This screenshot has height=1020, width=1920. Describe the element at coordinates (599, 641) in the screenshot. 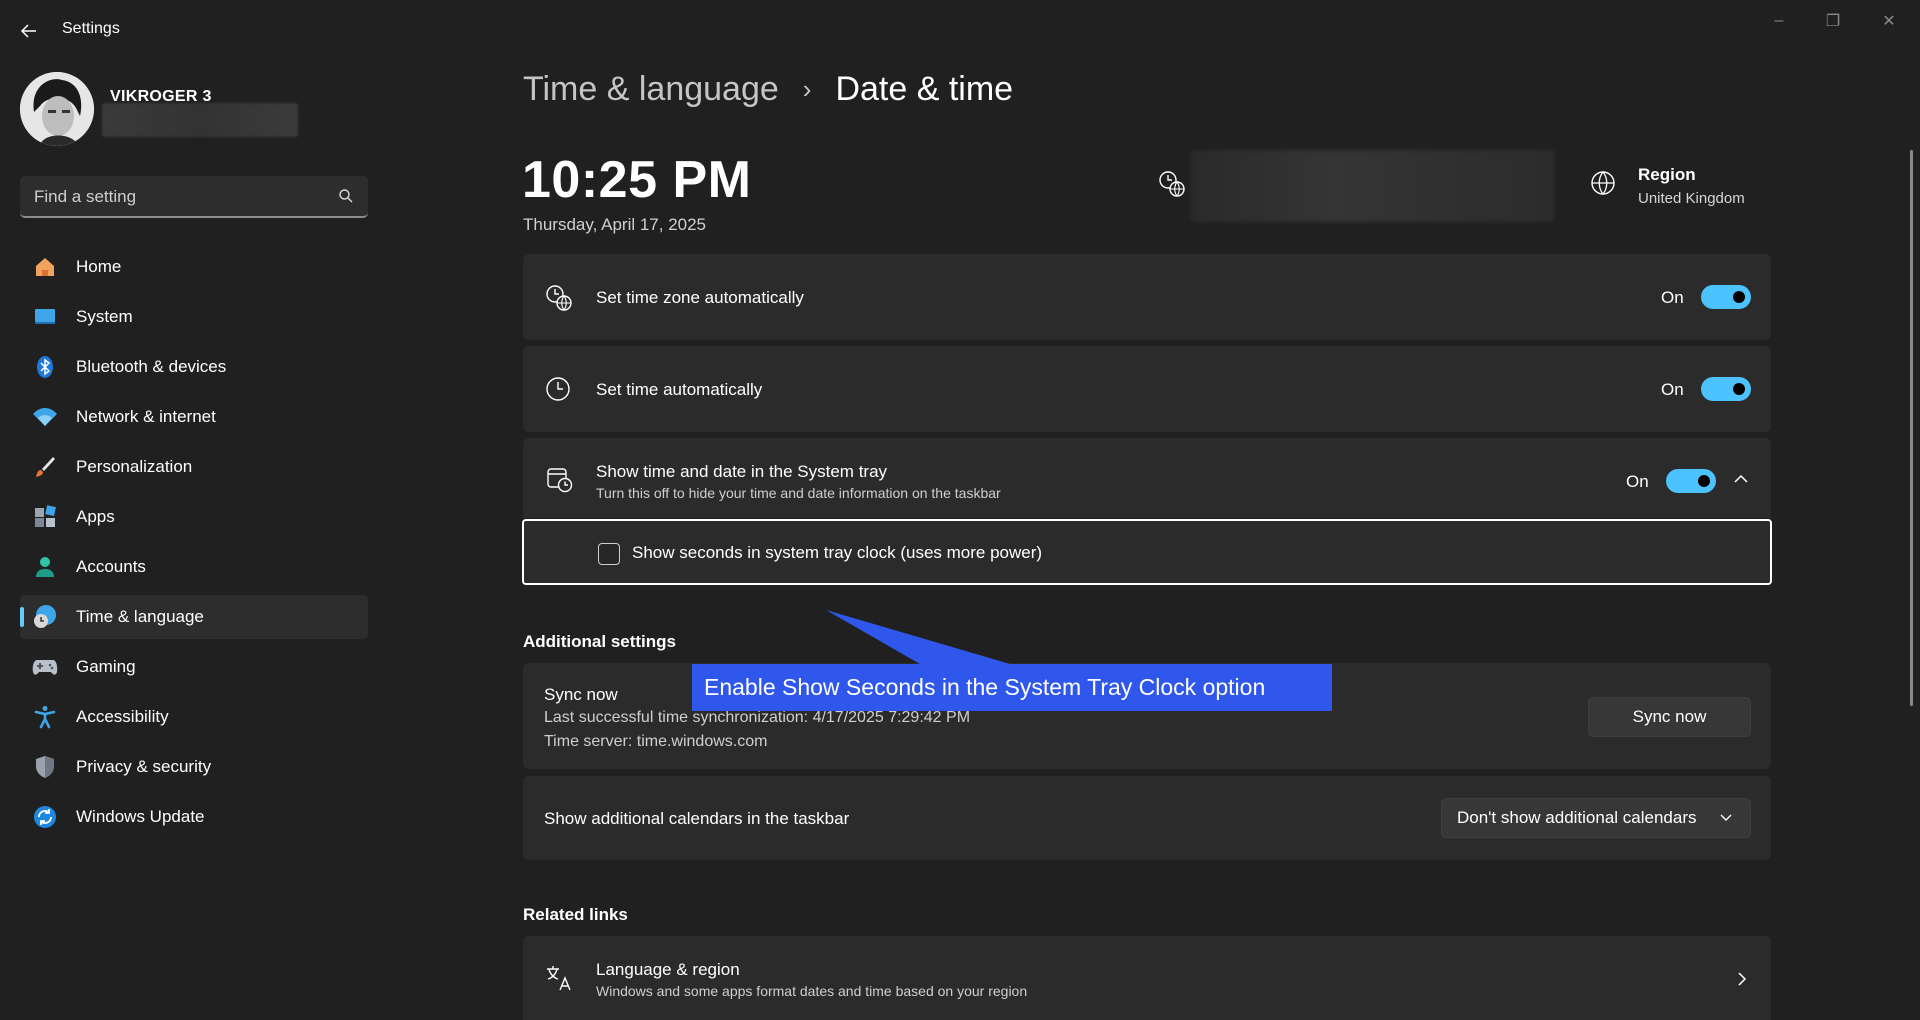

I see `section-title-additional: Additional settings` at that location.